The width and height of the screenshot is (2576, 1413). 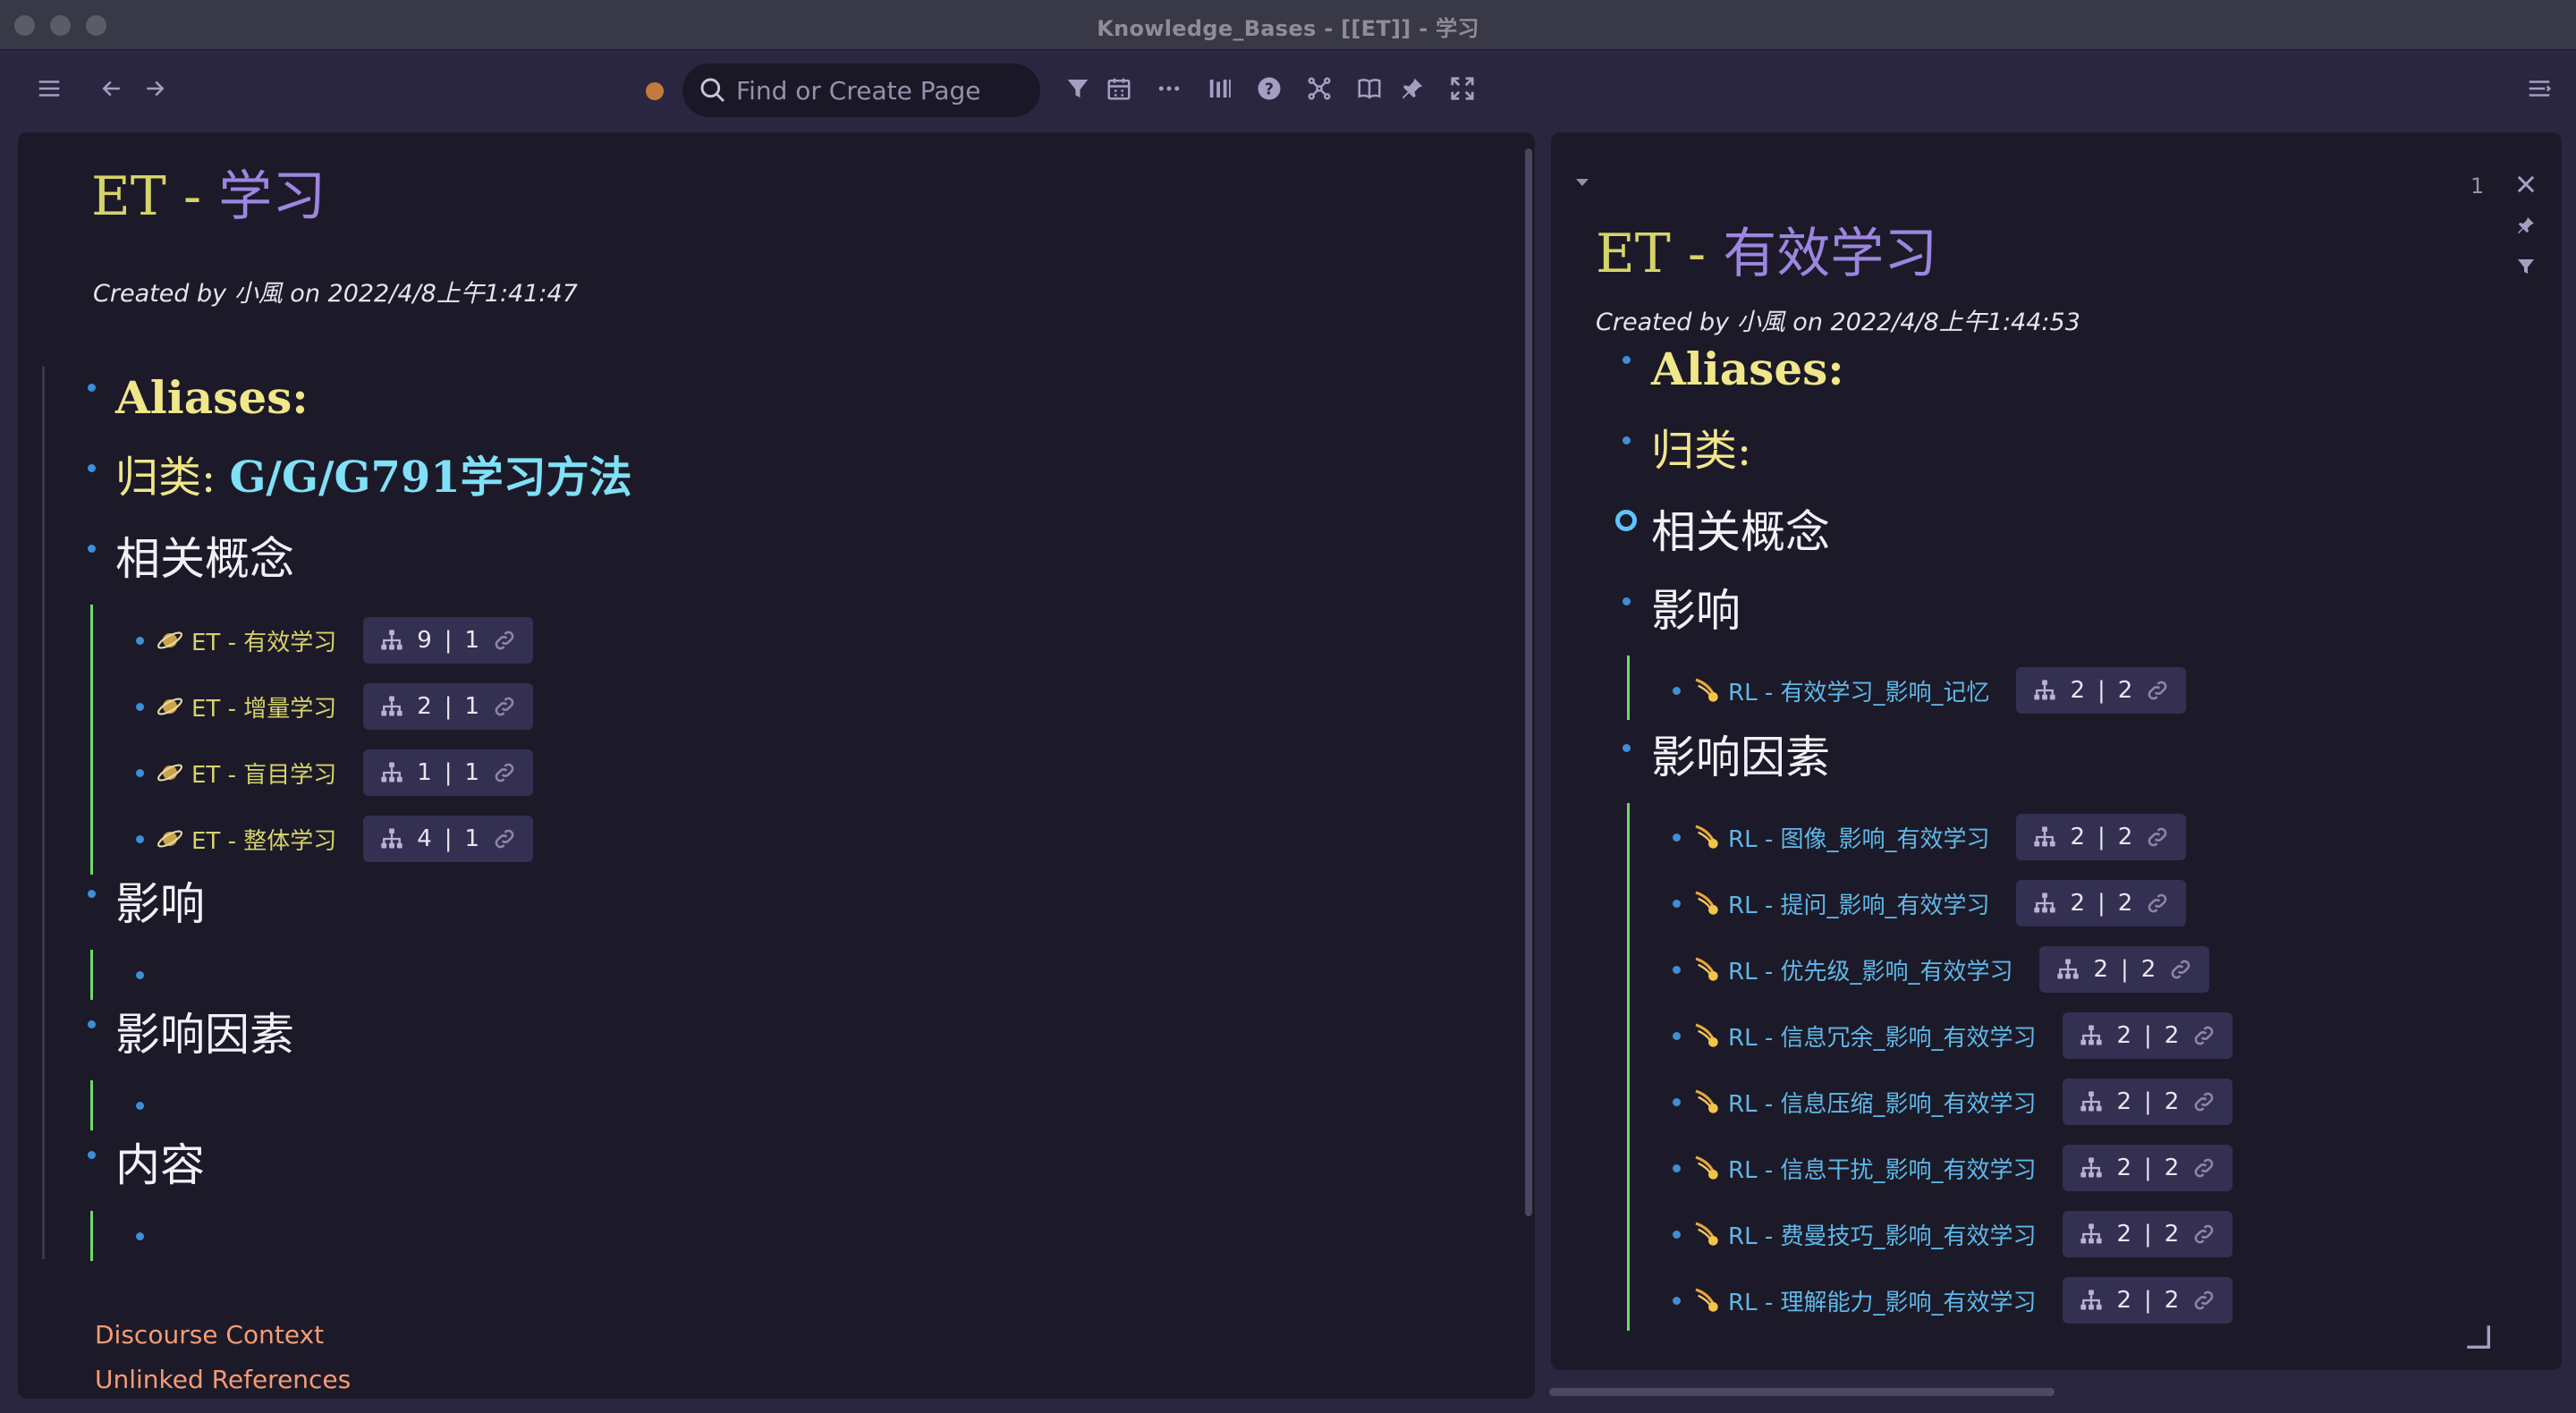 What do you see at coordinates (1870, 969) in the screenshot?
I see `page-reference-link: RL - 优先级_影响_有效学习` at bounding box center [1870, 969].